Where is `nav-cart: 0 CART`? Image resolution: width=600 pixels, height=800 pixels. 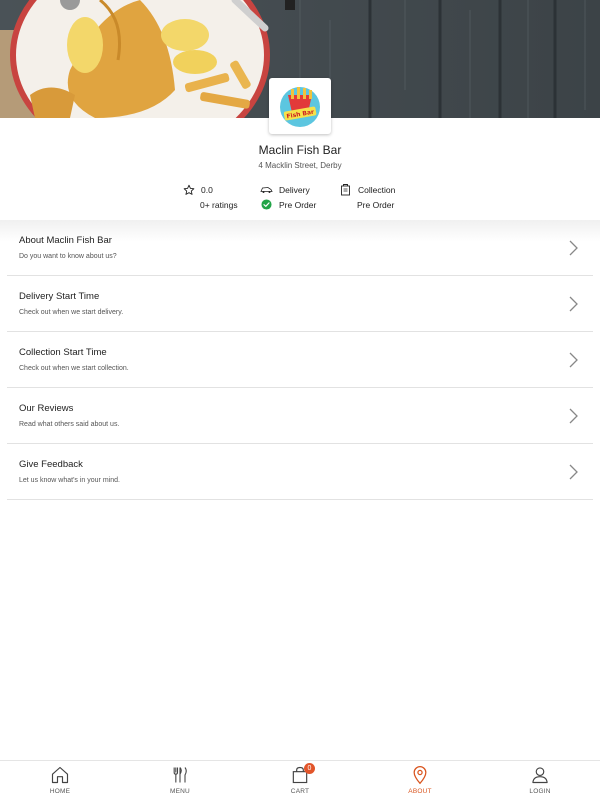
nav-cart: 0 CART is located at coordinates (300, 780).